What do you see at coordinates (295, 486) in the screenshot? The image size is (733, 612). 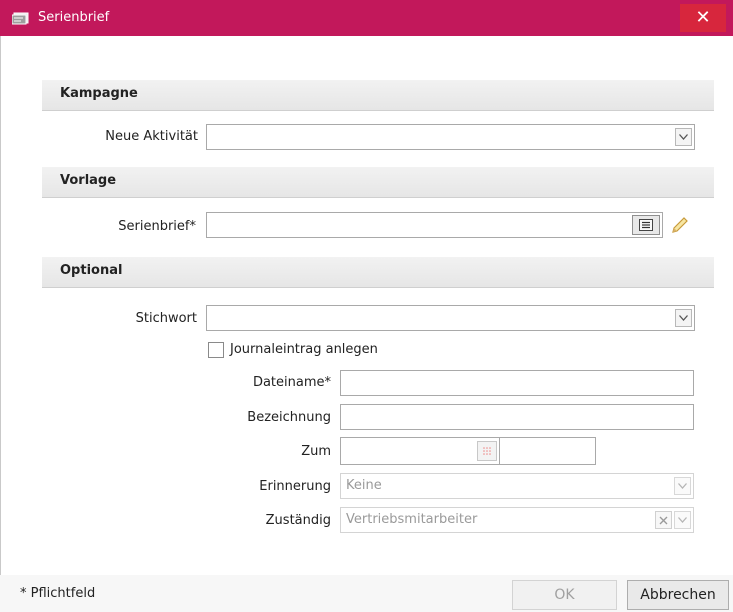 I see `erinnerung-label: Erinnerung` at bounding box center [295, 486].